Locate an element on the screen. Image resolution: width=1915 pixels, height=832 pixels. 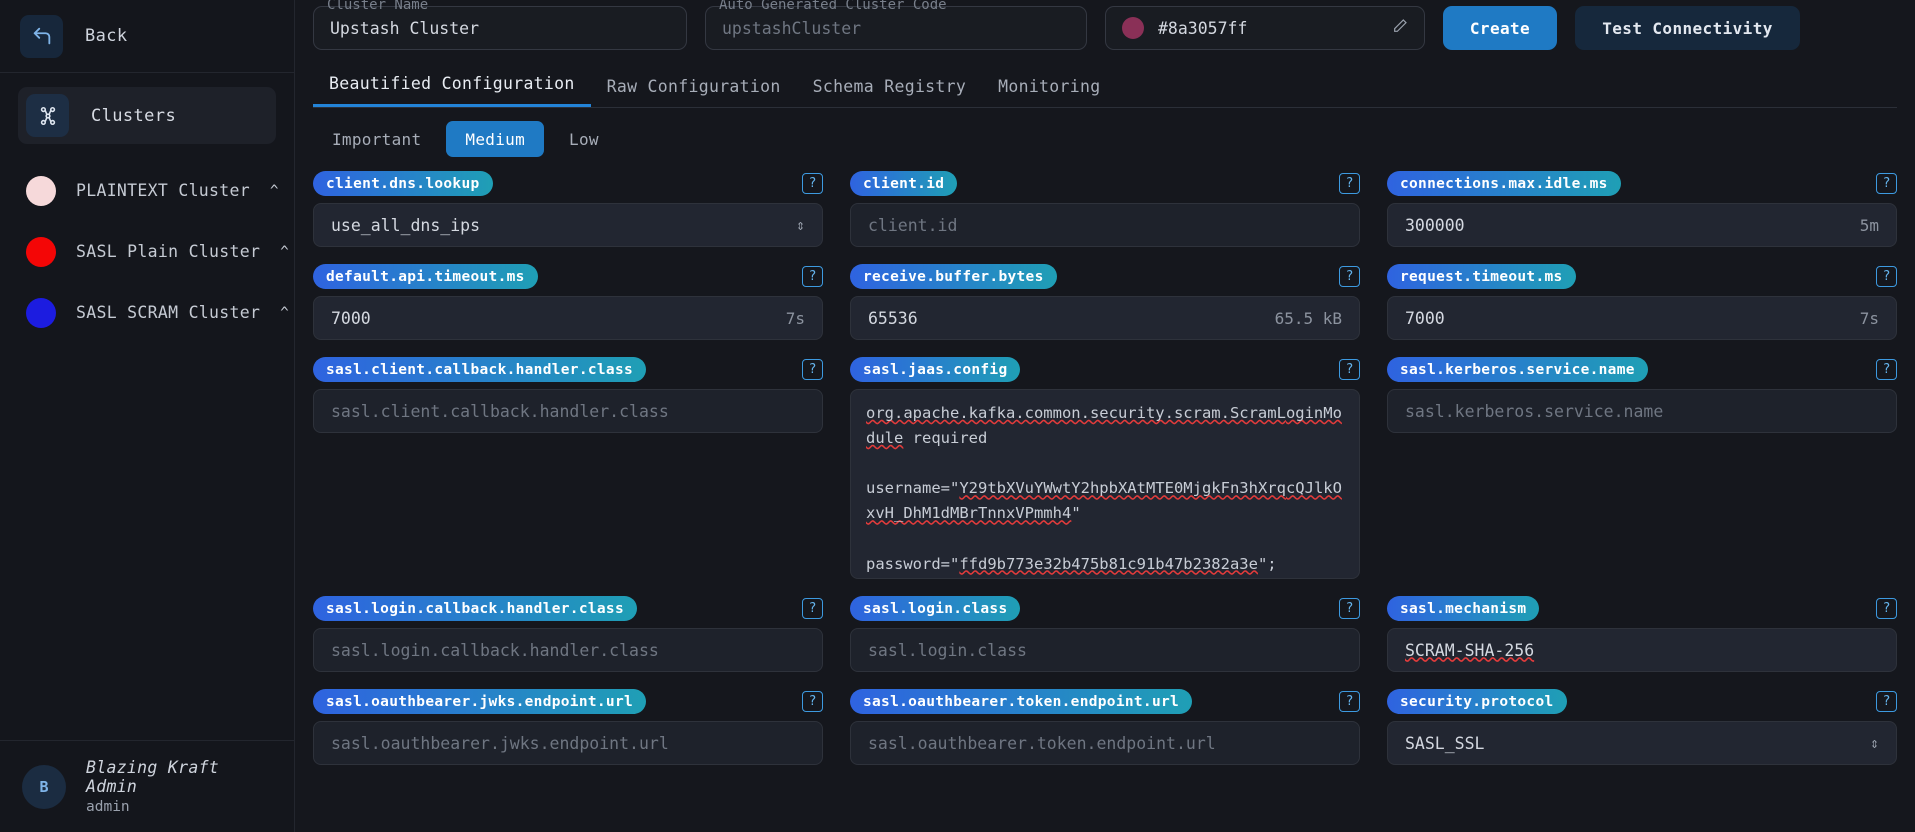
config-value: 65536 is located at coordinates (893, 318).